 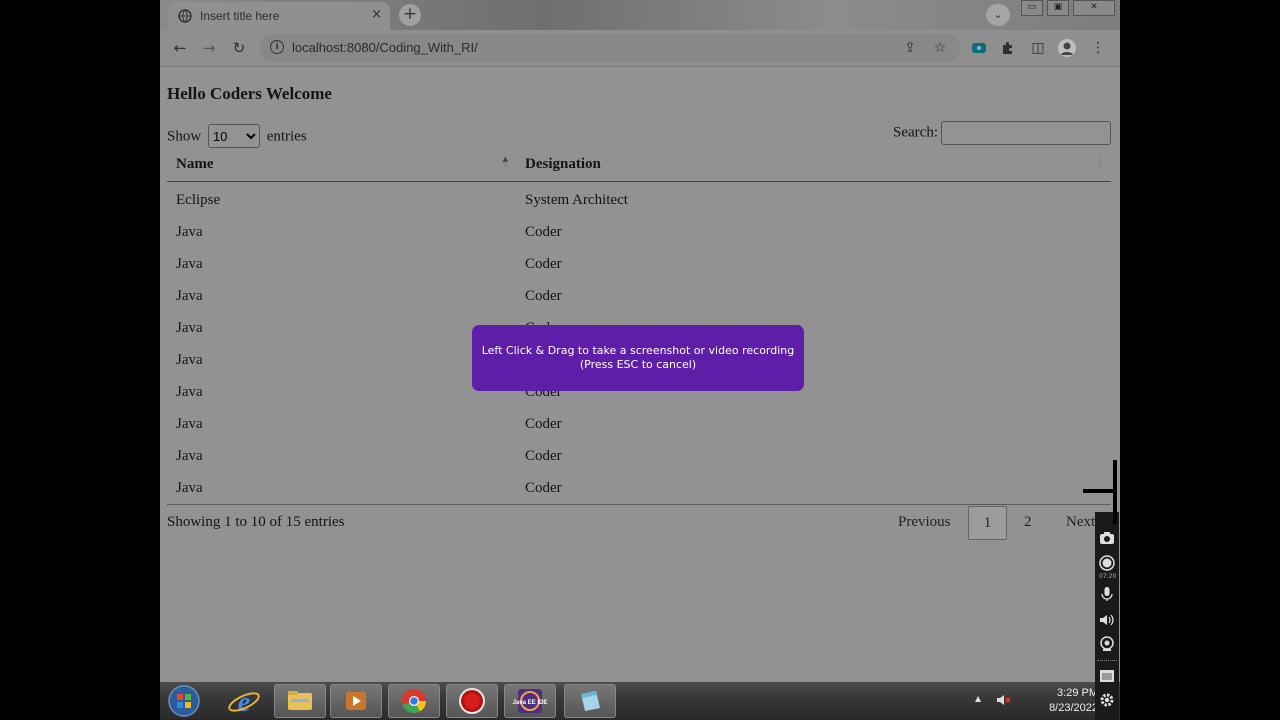 What do you see at coordinates (1008, 48) in the screenshot?
I see `puzzle-extensions-icon` at bounding box center [1008, 48].